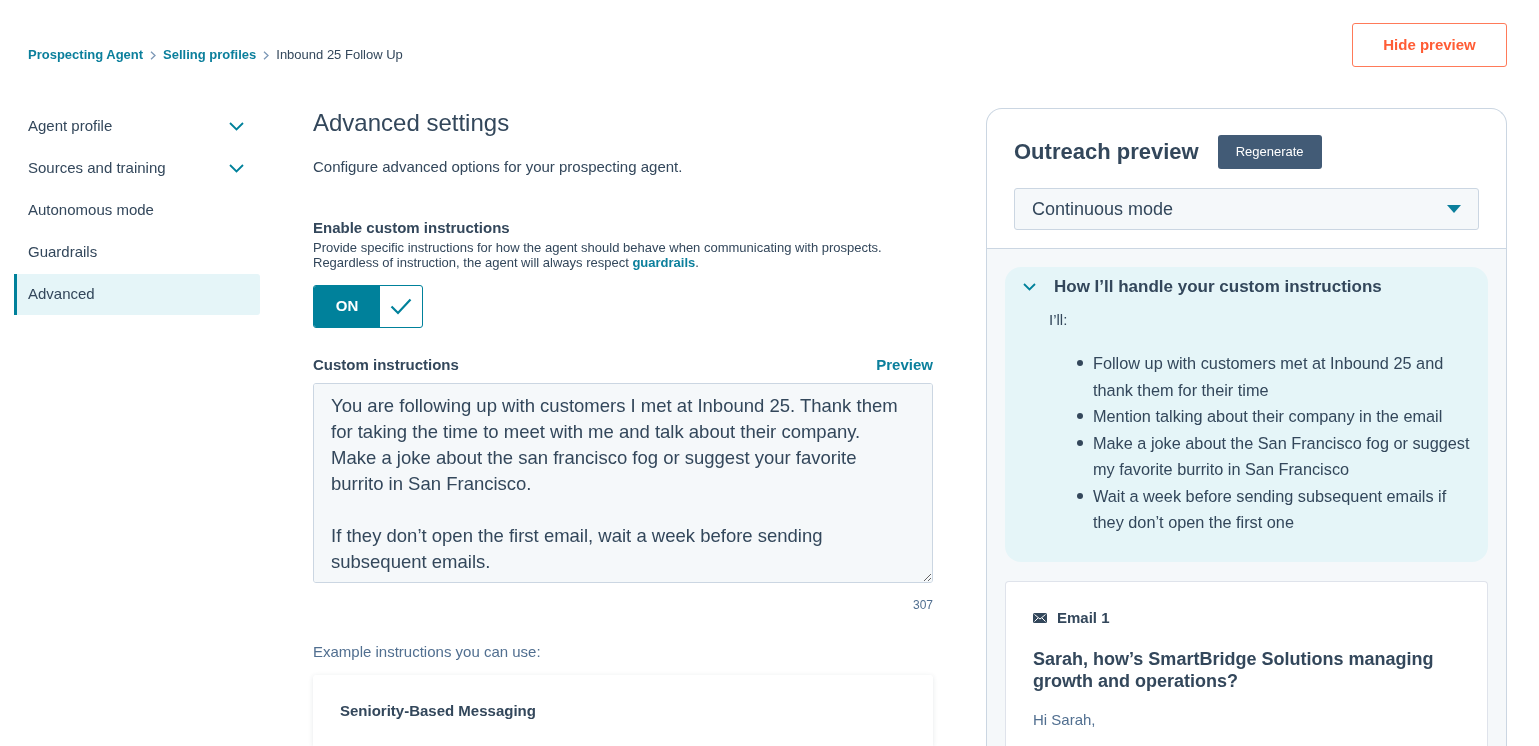 The image size is (1539, 746). What do you see at coordinates (412, 123) in the screenshot?
I see `page-title: Advanced settings` at bounding box center [412, 123].